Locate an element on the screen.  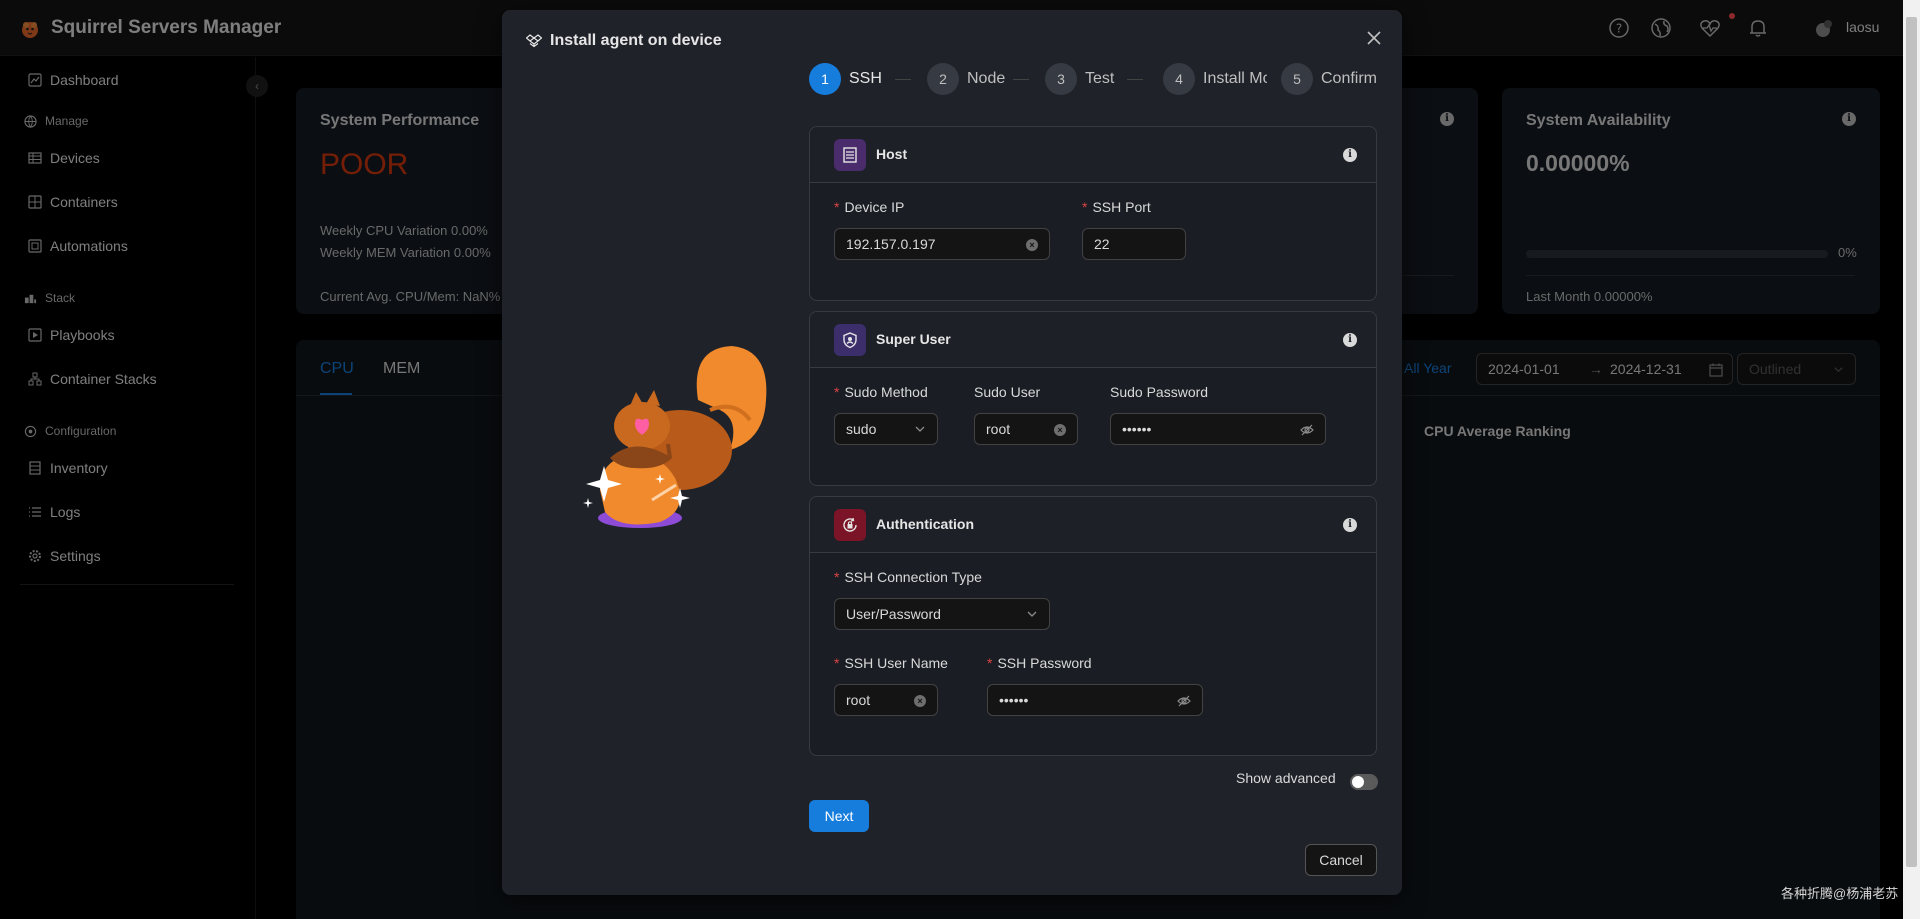
step-label: Install Mo is located at coordinates (1235, 78).